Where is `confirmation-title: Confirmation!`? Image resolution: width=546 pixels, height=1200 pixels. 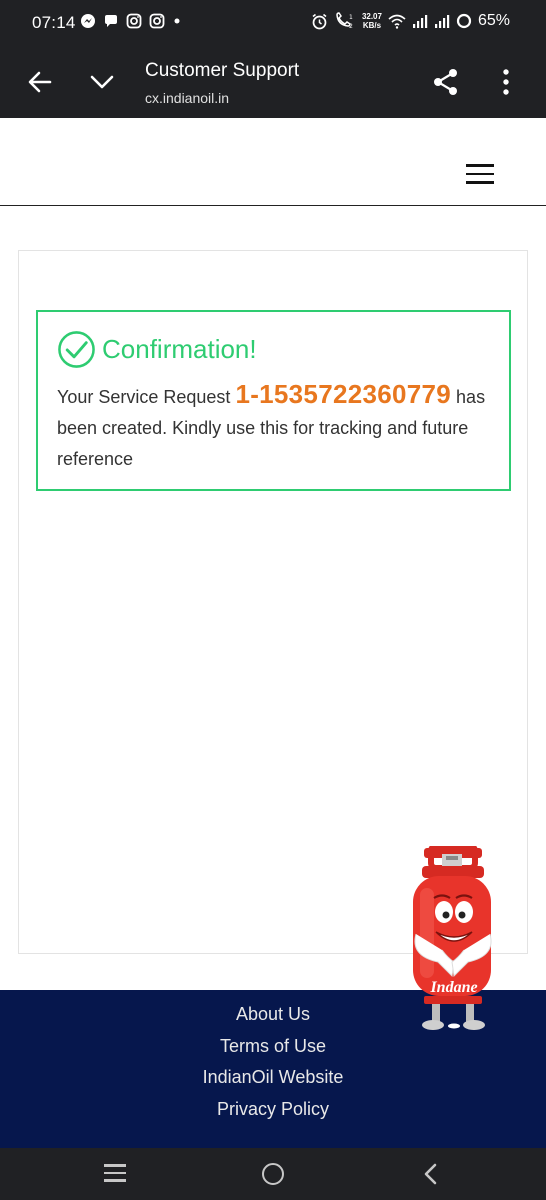
confirmation-title: Confirmation! is located at coordinates (179, 349).